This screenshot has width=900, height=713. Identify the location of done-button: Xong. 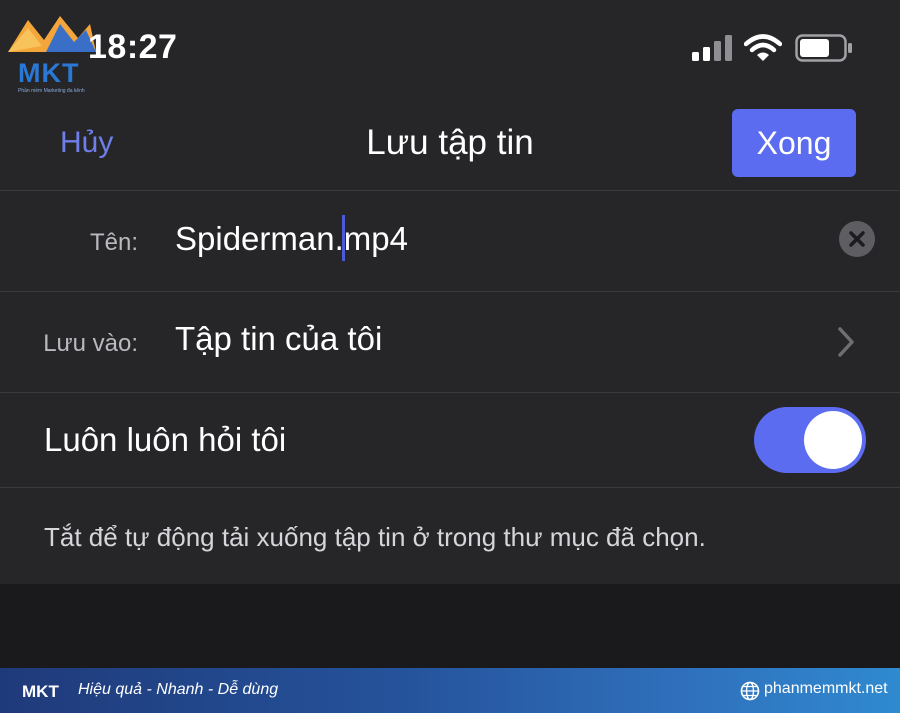
(794, 143).